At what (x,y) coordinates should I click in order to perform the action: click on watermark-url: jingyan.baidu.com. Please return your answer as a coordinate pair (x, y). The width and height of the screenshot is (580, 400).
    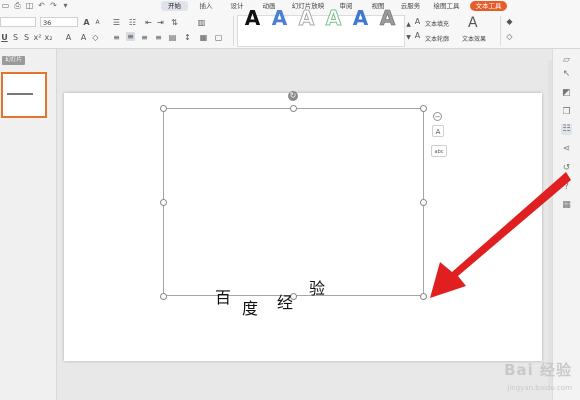
    Looking at the image, I should click on (539, 388).